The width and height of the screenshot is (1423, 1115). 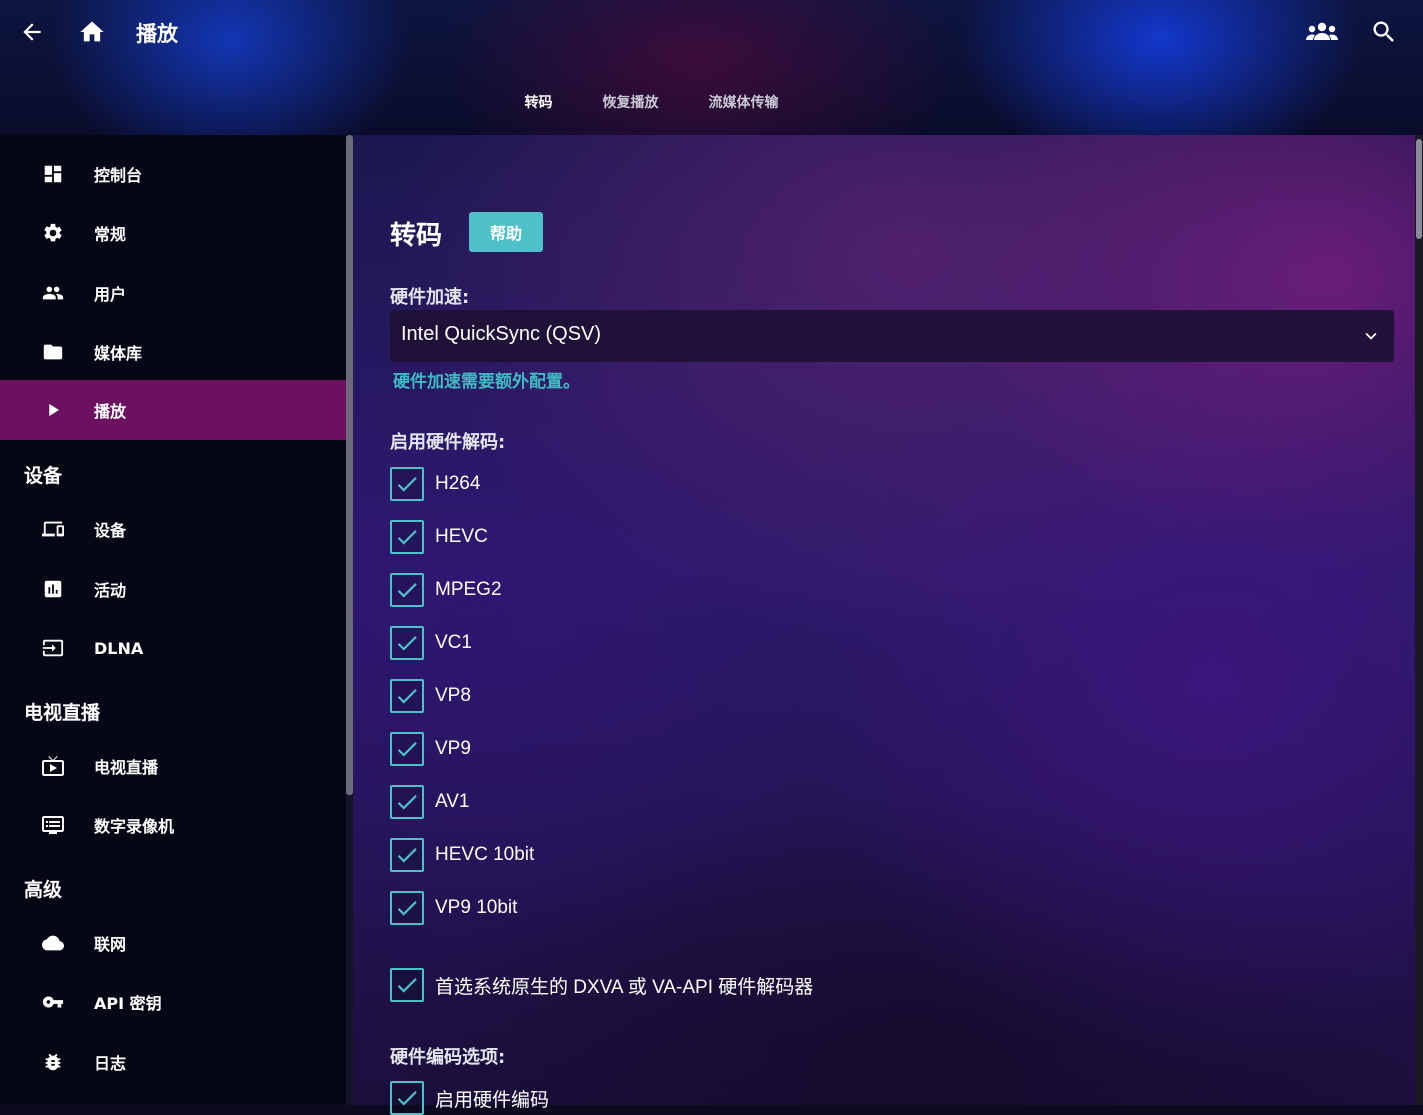 What do you see at coordinates (458, 483) in the screenshot?
I see `checkbox-label: H264` at bounding box center [458, 483].